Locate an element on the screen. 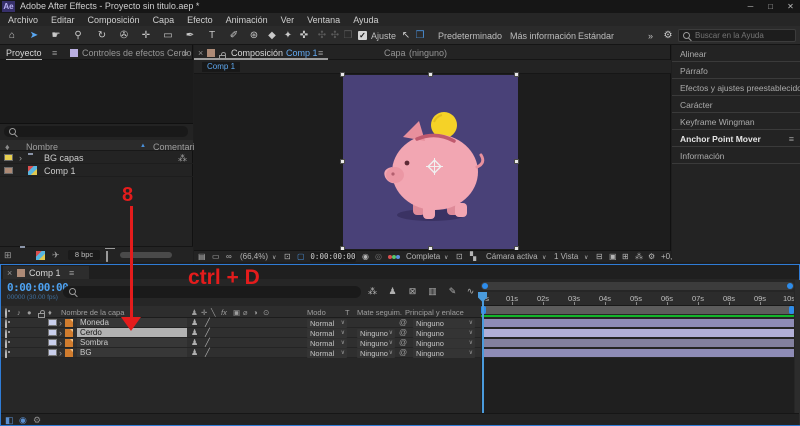  item-label: BG capas is located at coordinates (64, 158).